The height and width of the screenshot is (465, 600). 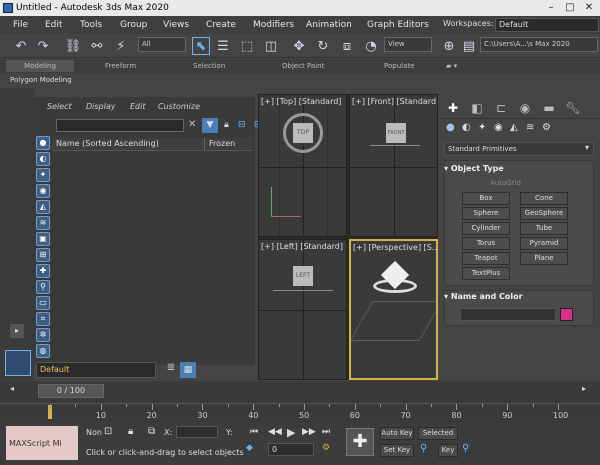 What do you see at coordinates (514, 127) in the screenshot?
I see `helpers-icon: ◭` at bounding box center [514, 127].